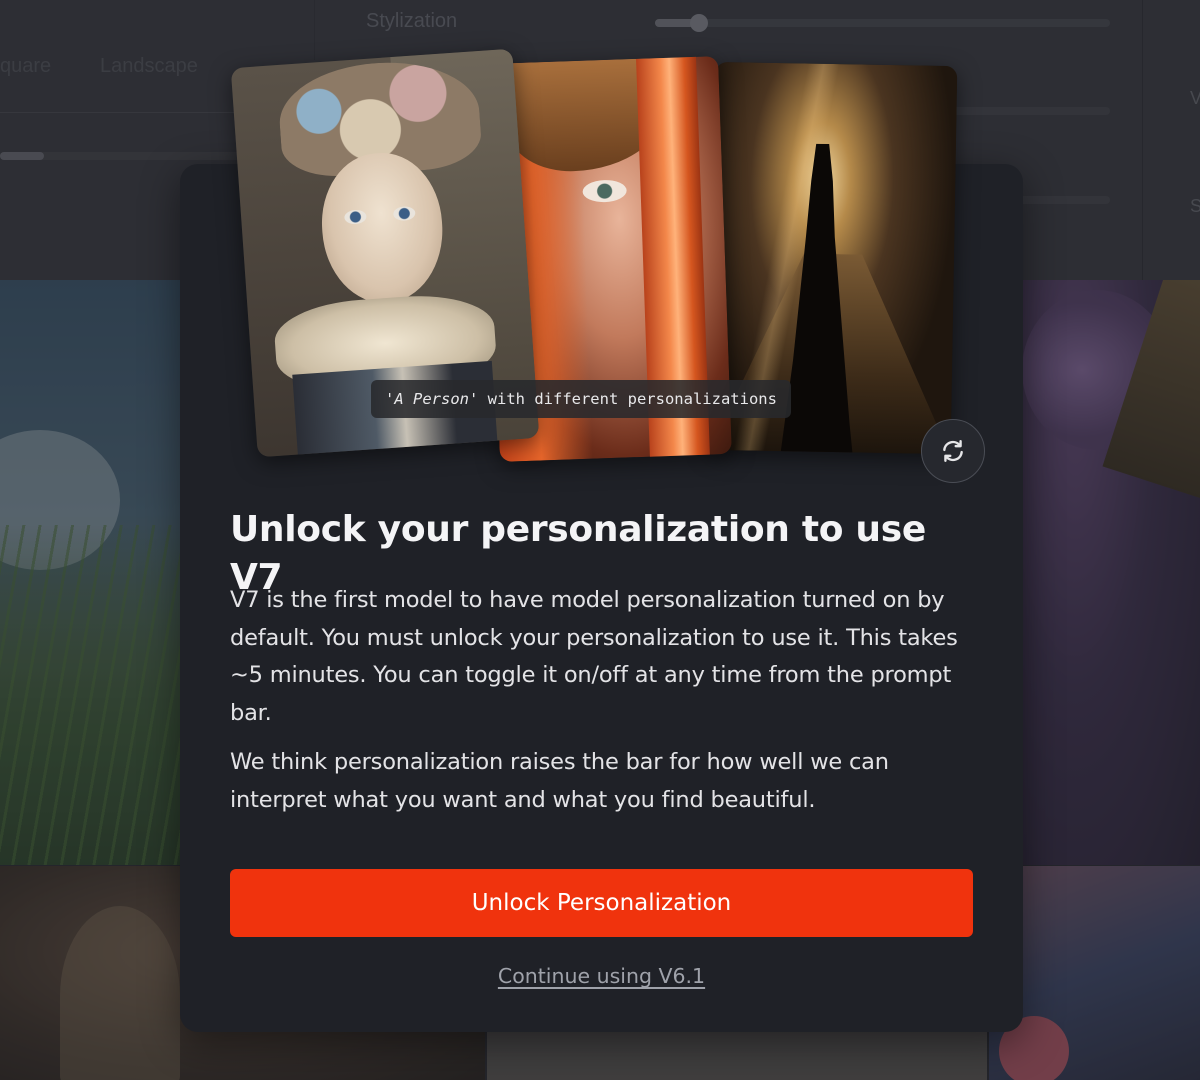  I want to click on preview-image-doll, so click(385, 253).